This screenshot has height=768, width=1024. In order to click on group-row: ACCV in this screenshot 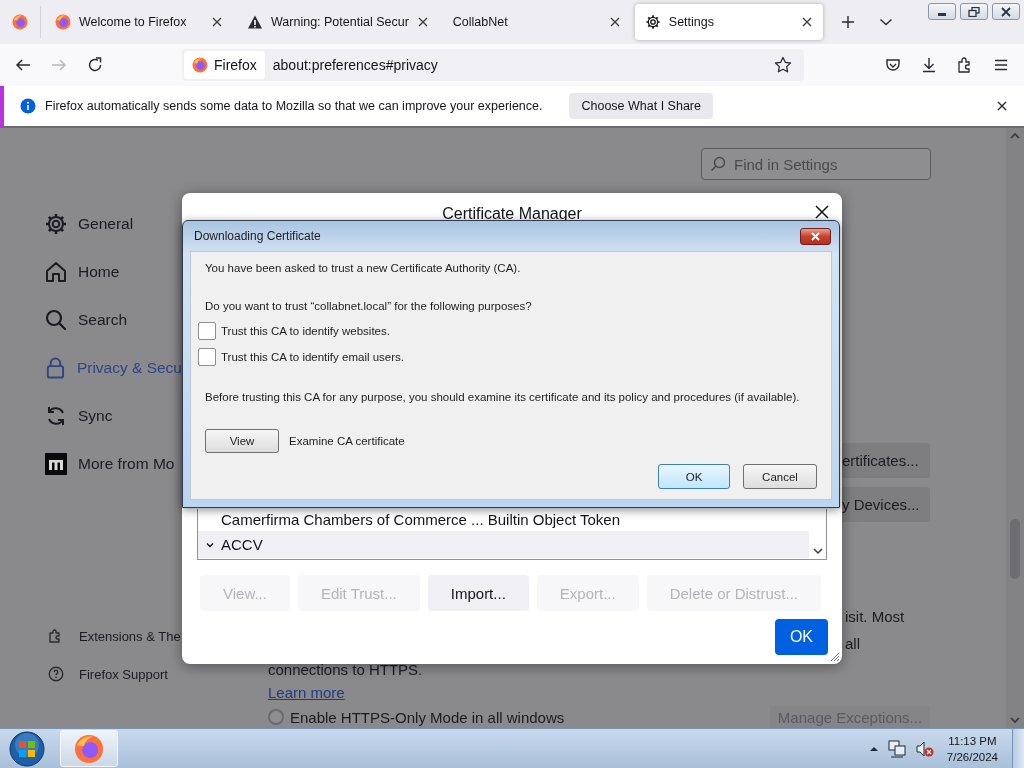, I will do `click(503, 544)`.